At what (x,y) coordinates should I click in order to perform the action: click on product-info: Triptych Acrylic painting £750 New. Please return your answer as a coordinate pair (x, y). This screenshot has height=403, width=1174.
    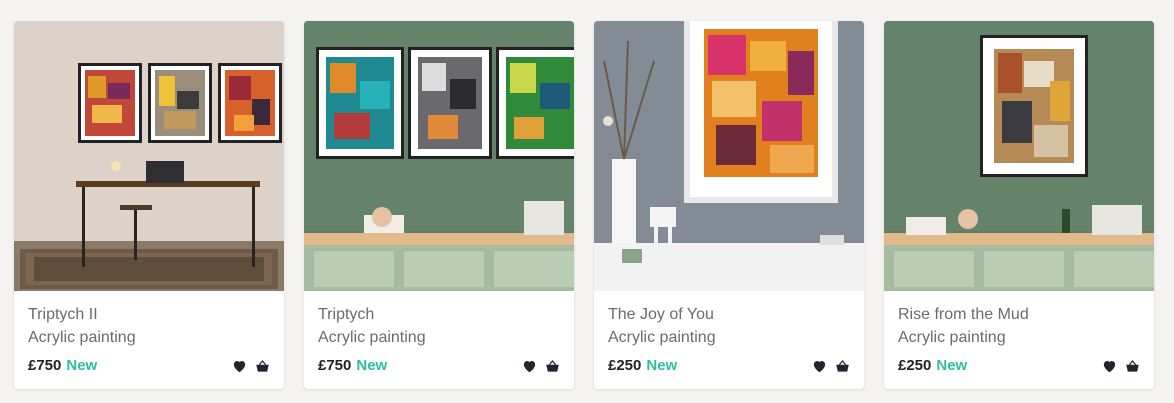
    Looking at the image, I should click on (439, 340).